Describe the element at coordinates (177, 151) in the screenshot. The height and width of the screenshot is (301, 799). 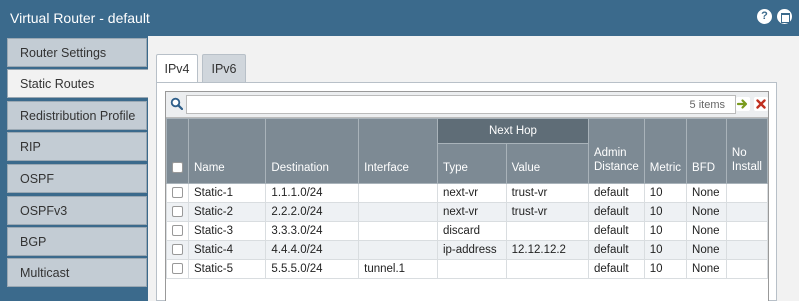
I see `select-all-header` at that location.